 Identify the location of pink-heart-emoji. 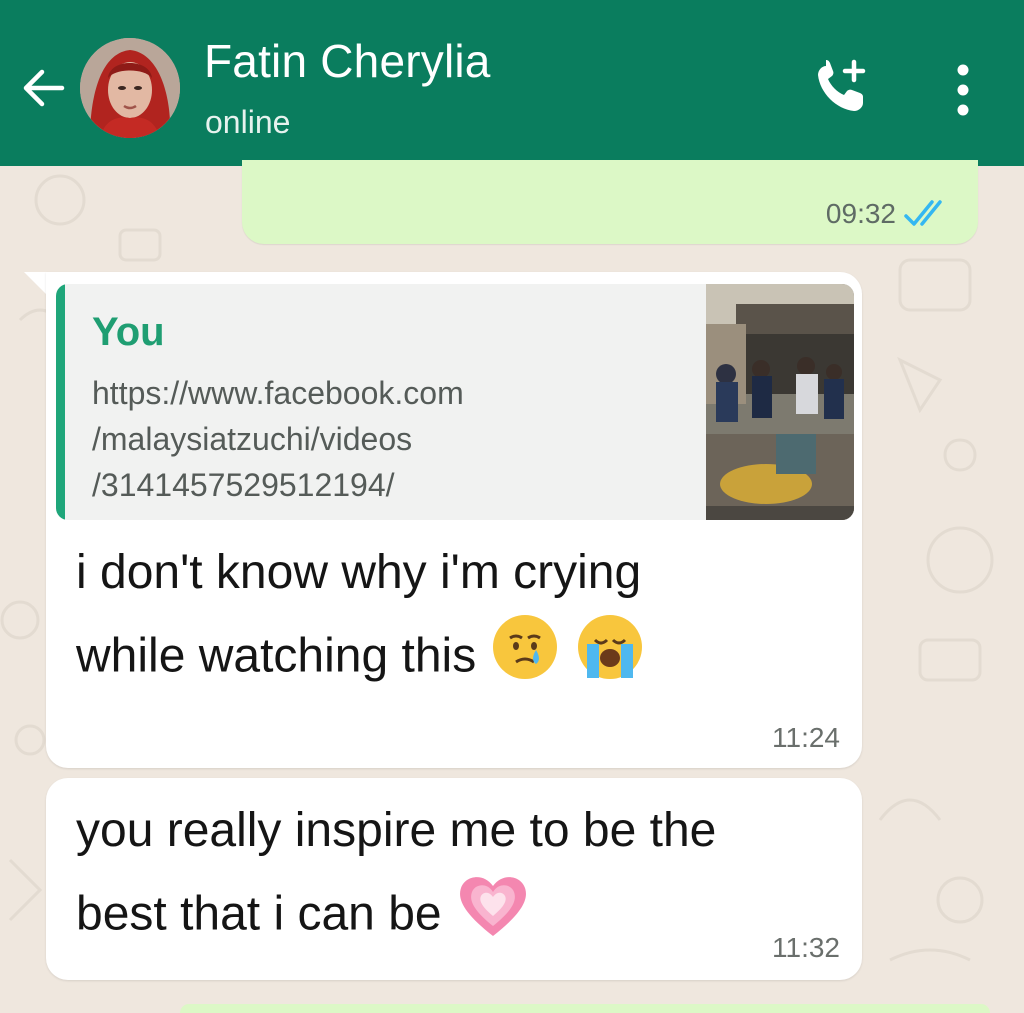
(493, 917).